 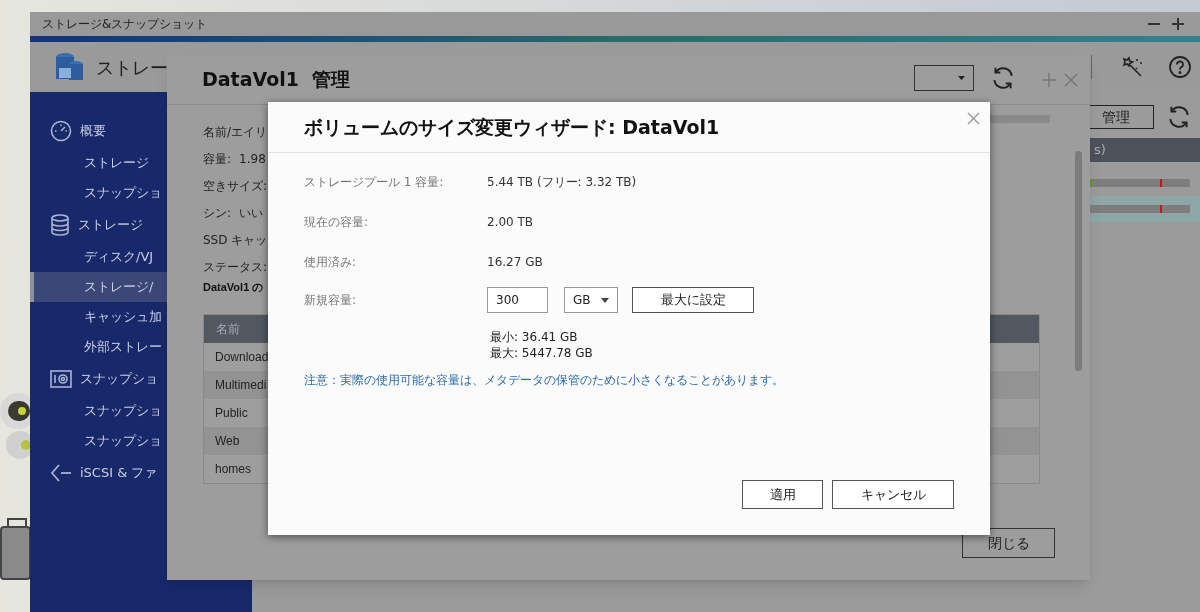 What do you see at coordinates (510, 222) in the screenshot?
I see `field-value: 2.00 TB` at bounding box center [510, 222].